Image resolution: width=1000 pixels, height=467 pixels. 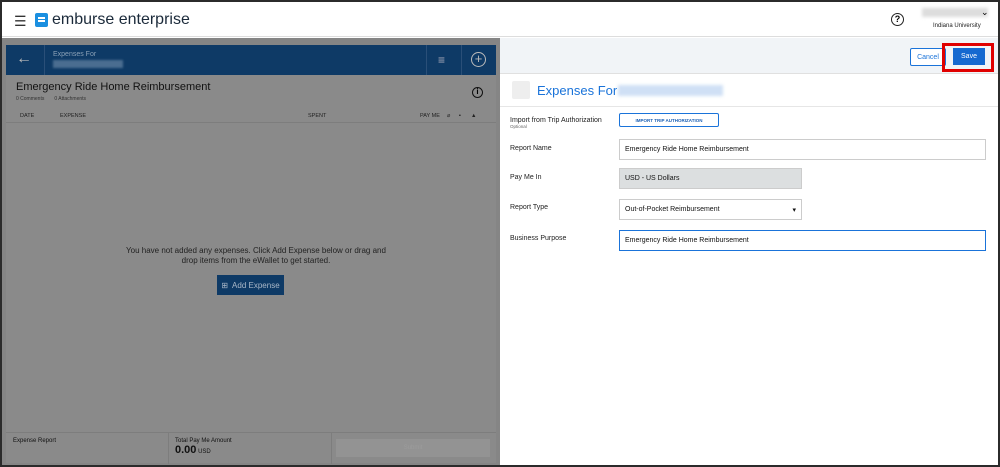 I want to click on emburse-logo-icon, so click(x=41, y=20).